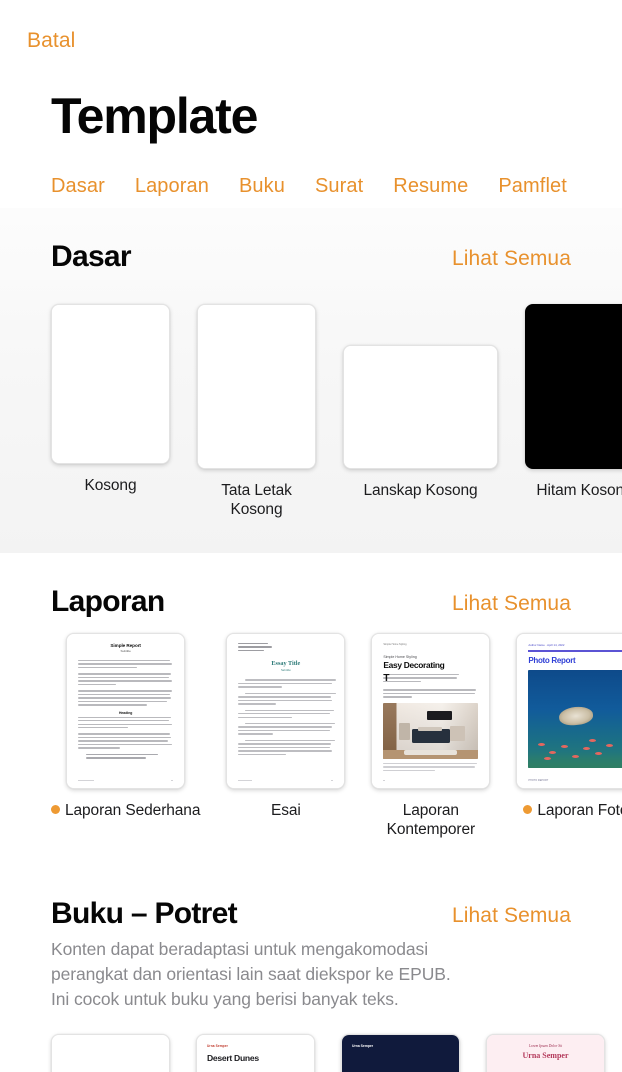  Describe the element at coordinates (172, 186) in the screenshot. I see `tab-laporan: Laporan` at that location.